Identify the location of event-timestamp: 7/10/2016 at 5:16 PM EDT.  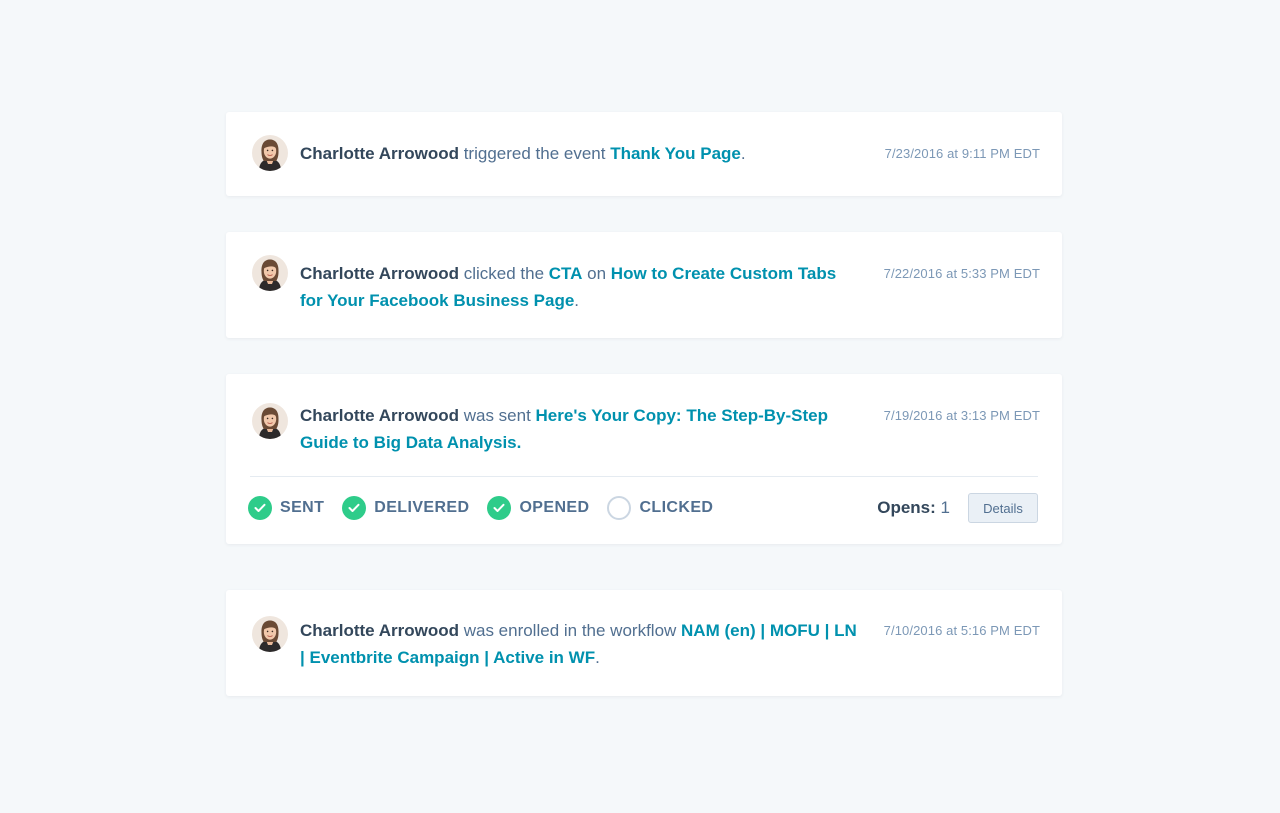
(961, 630).